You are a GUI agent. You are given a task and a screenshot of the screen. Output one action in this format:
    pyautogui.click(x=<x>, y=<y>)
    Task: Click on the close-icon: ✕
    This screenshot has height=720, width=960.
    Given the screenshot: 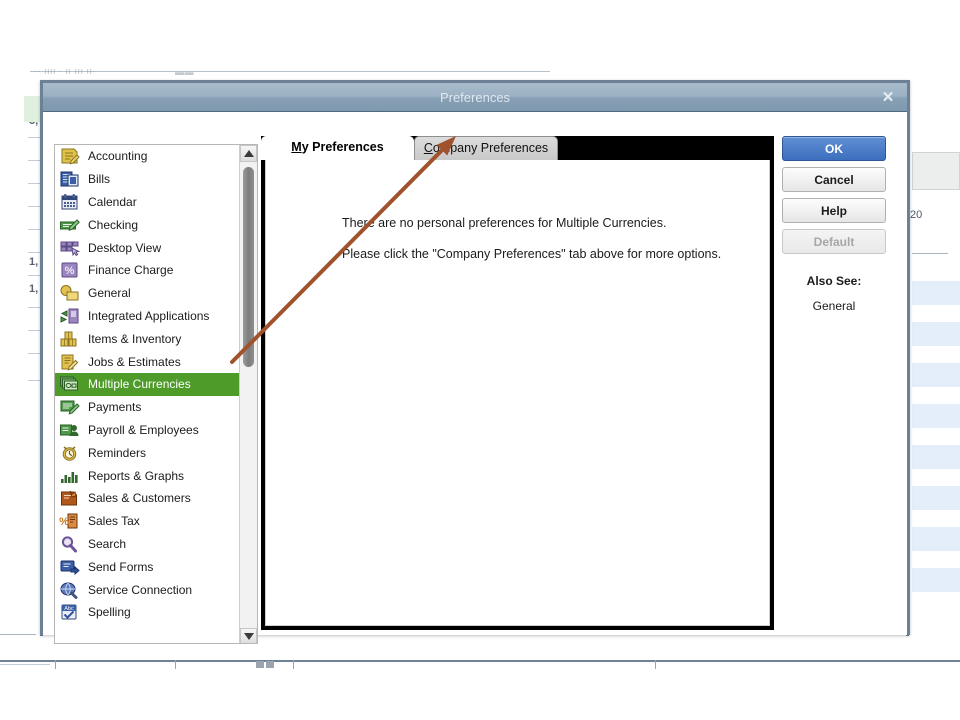 What is the action you would take?
    pyautogui.click(x=888, y=97)
    